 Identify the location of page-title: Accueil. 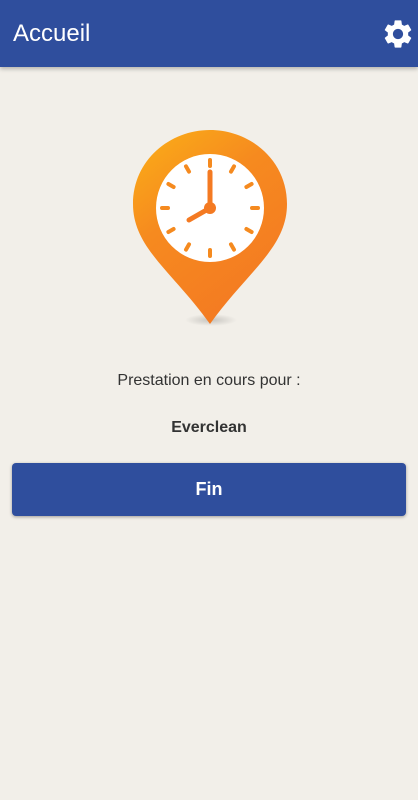
(52, 33).